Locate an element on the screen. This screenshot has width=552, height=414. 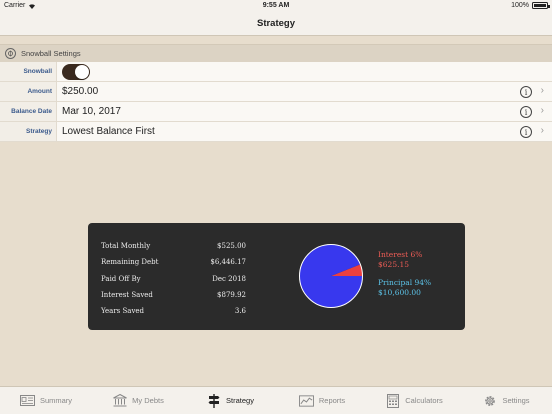
tab-label: Strategy is located at coordinates (240, 400).